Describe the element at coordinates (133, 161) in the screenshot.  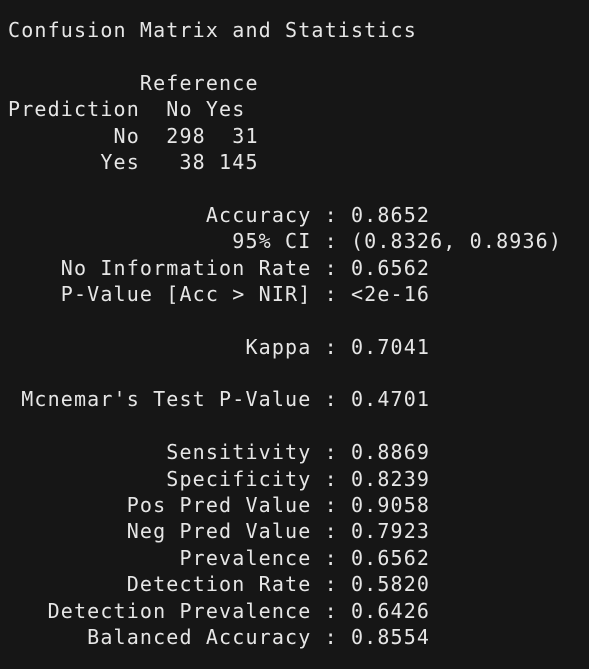
I see `matrix-row: Yes 38 145` at that location.